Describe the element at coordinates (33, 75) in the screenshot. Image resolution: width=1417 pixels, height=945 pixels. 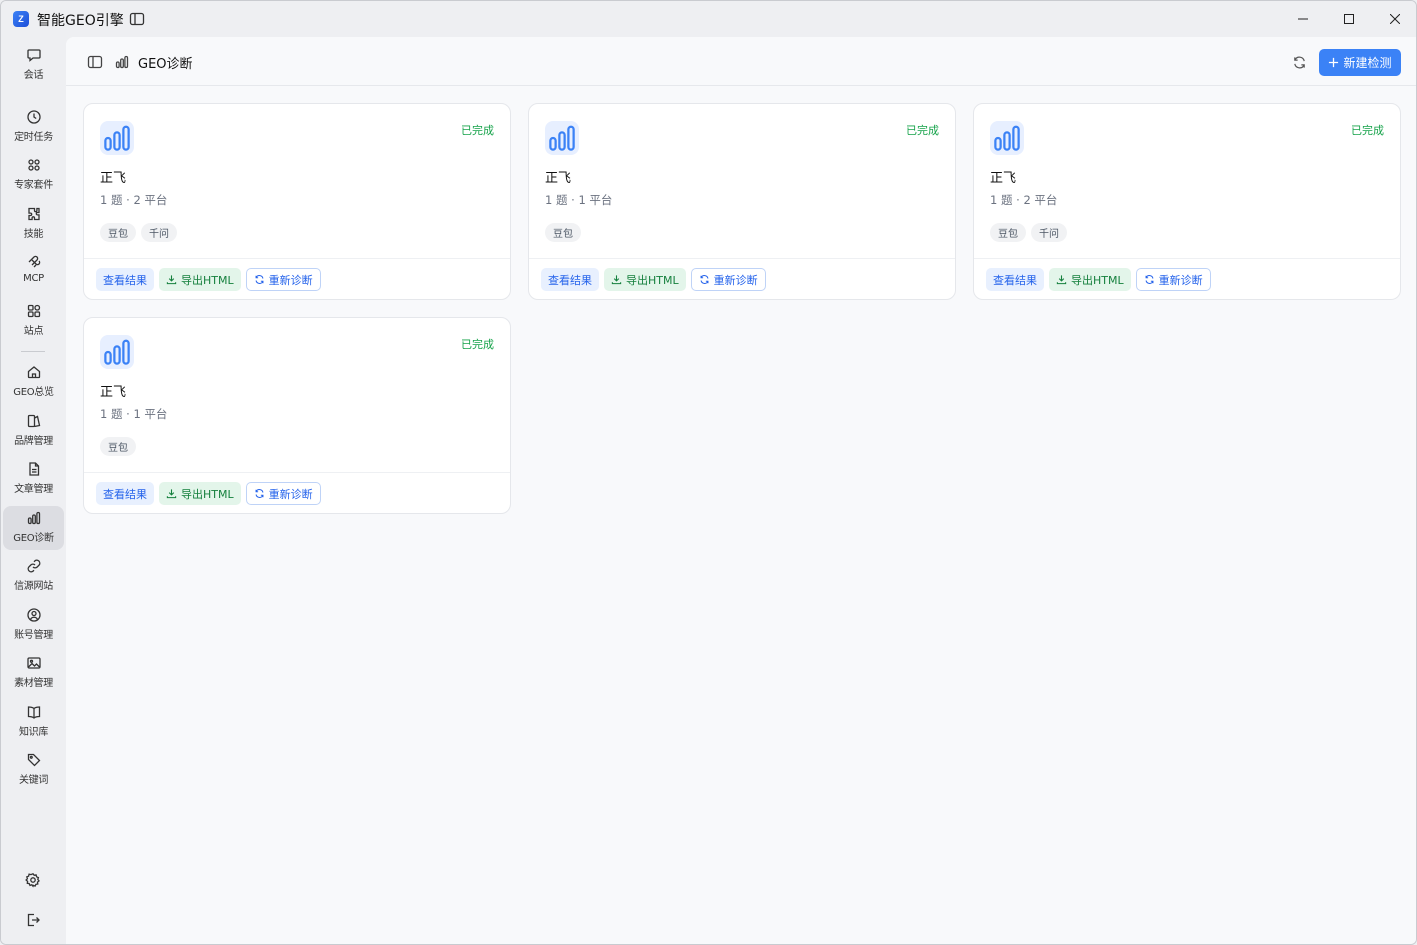
I see `rail-label: 会话` at that location.